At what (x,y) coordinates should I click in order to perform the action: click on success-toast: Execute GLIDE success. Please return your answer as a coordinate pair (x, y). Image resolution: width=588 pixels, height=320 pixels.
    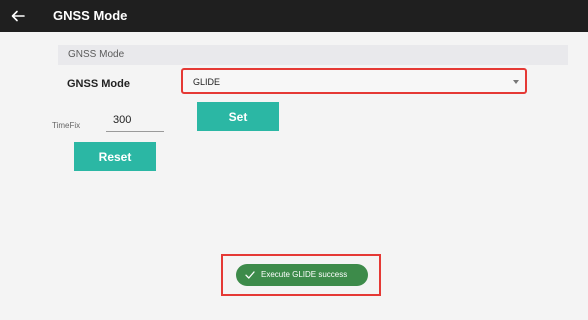
    Looking at the image, I should click on (302, 275).